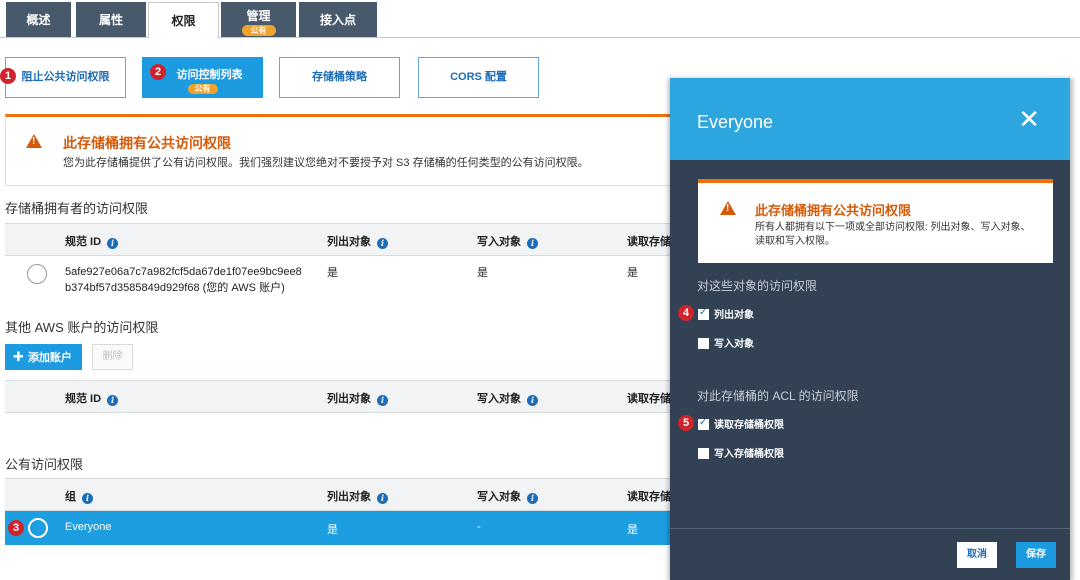 This screenshot has height=580, width=1080. Describe the element at coordinates (778, 396) in the screenshot. I see `acl-access-title: 对此存储桶的 ACL 的访问权限` at that location.